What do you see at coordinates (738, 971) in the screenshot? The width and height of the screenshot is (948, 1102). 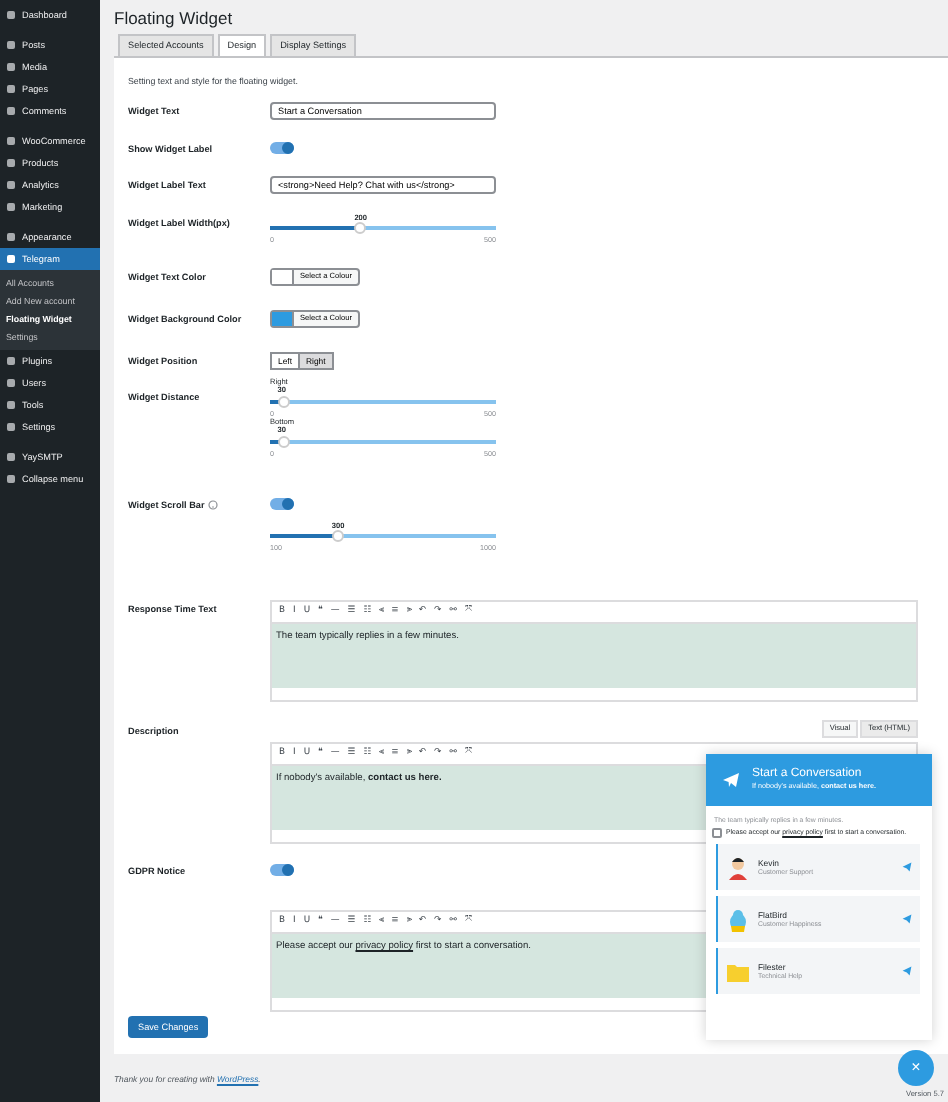 I see `folder-icon` at bounding box center [738, 971].